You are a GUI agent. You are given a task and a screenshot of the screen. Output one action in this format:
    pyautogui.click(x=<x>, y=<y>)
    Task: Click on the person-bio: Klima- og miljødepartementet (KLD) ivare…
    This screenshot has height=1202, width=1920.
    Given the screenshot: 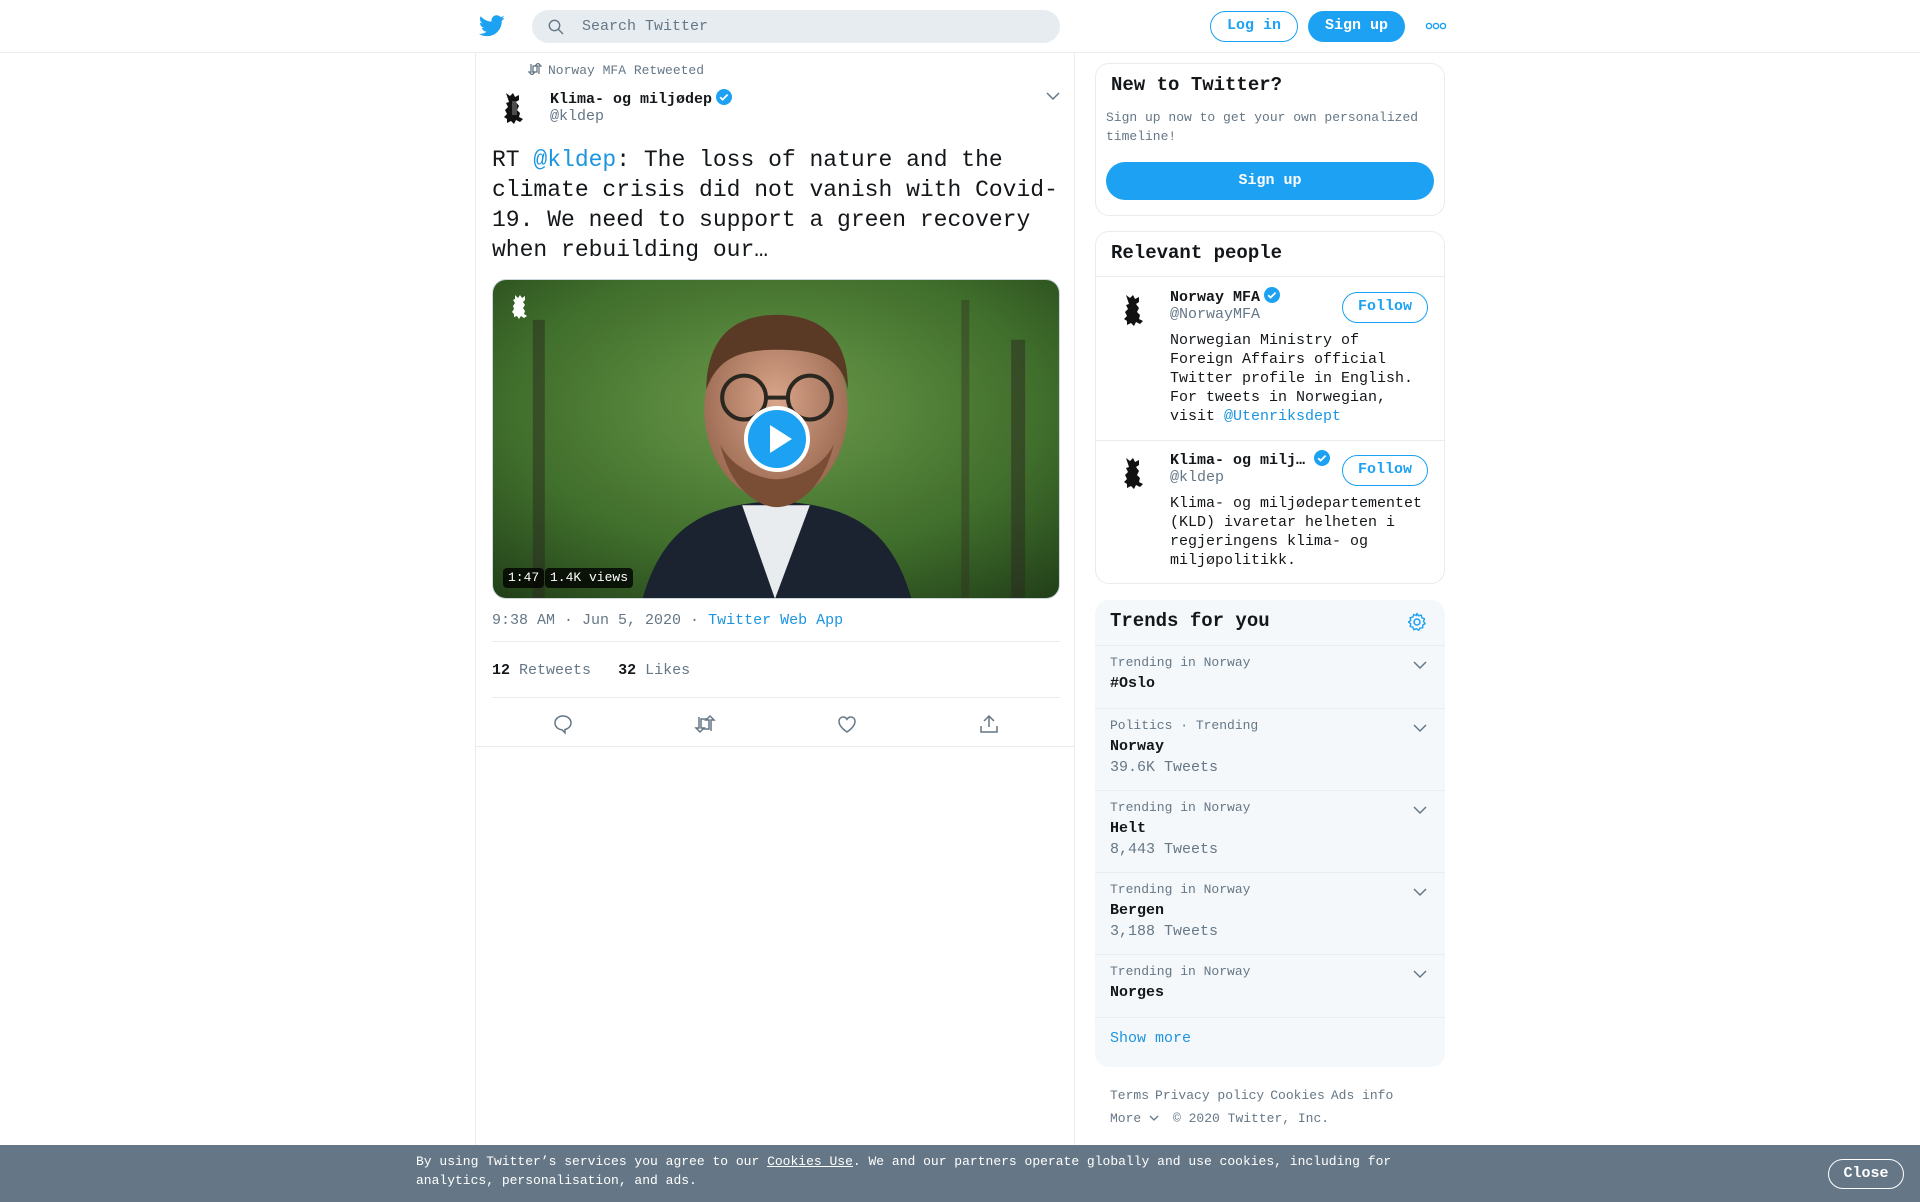 What is the action you would take?
    pyautogui.click(x=1296, y=532)
    